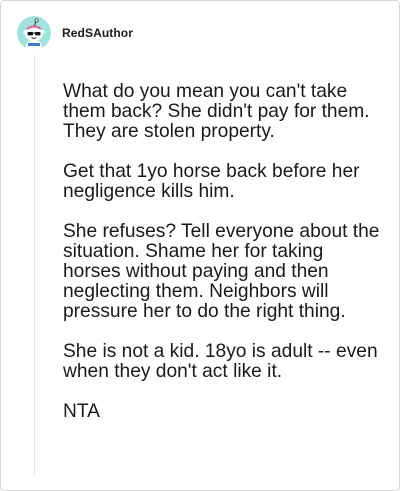 The height and width of the screenshot is (491, 400). What do you see at coordinates (34, 33) in the screenshot?
I see `snoo-avatar-sunglasses-icon` at bounding box center [34, 33].